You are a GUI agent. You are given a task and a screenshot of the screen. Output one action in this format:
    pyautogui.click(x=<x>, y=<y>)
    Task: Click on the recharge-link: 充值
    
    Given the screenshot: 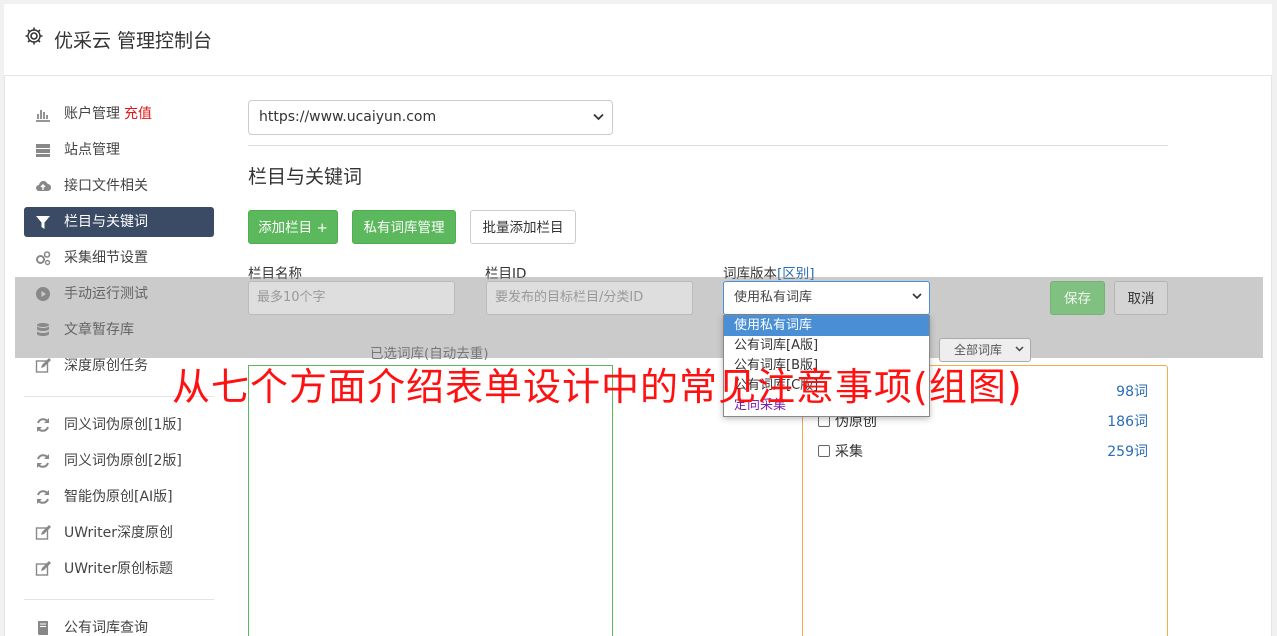 What is the action you would take?
    pyautogui.click(x=138, y=114)
    